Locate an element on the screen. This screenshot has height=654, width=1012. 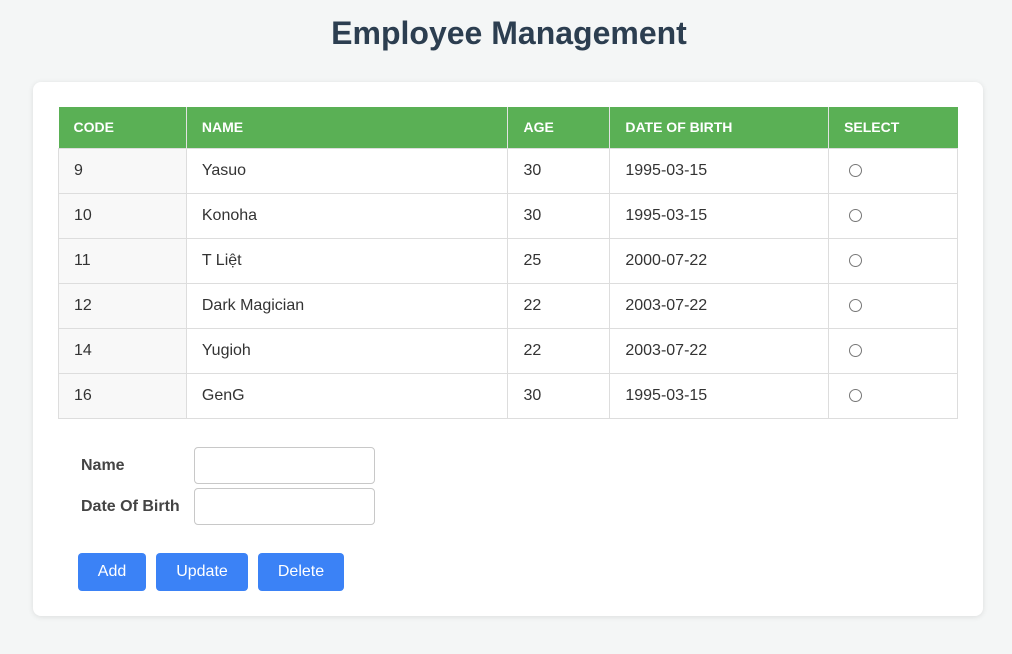
cell-name: Dark Magician is located at coordinates (347, 305).